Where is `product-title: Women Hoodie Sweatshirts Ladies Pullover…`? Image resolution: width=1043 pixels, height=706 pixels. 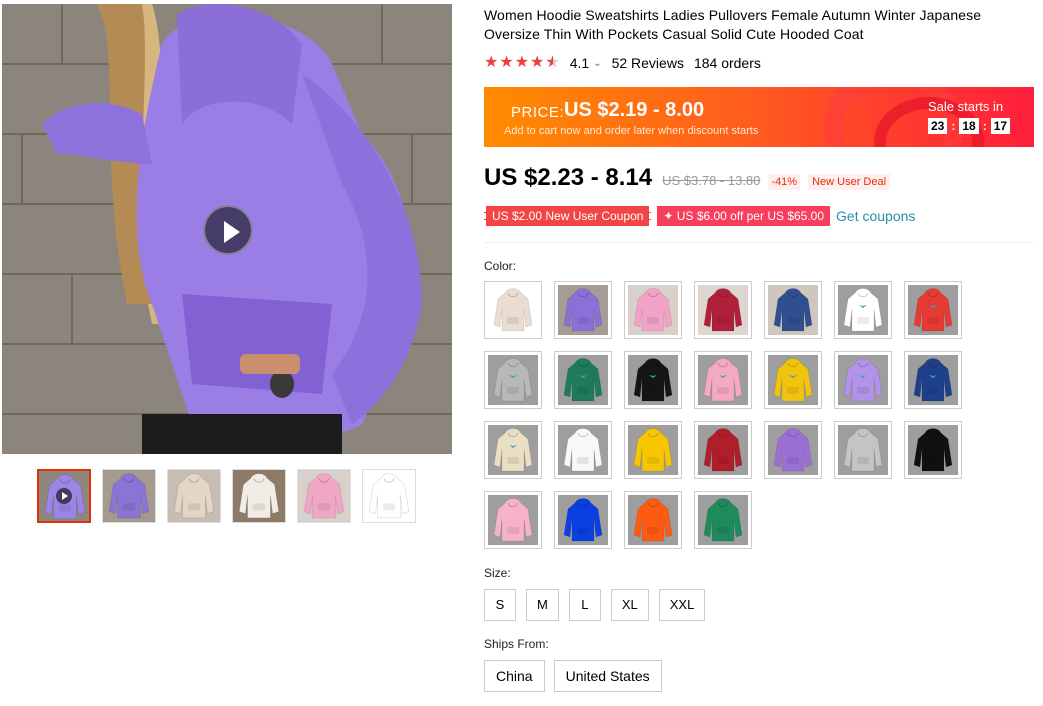
product-title: Women Hoodie Sweatshirts Ladies Pullover… is located at coordinates (733, 24).